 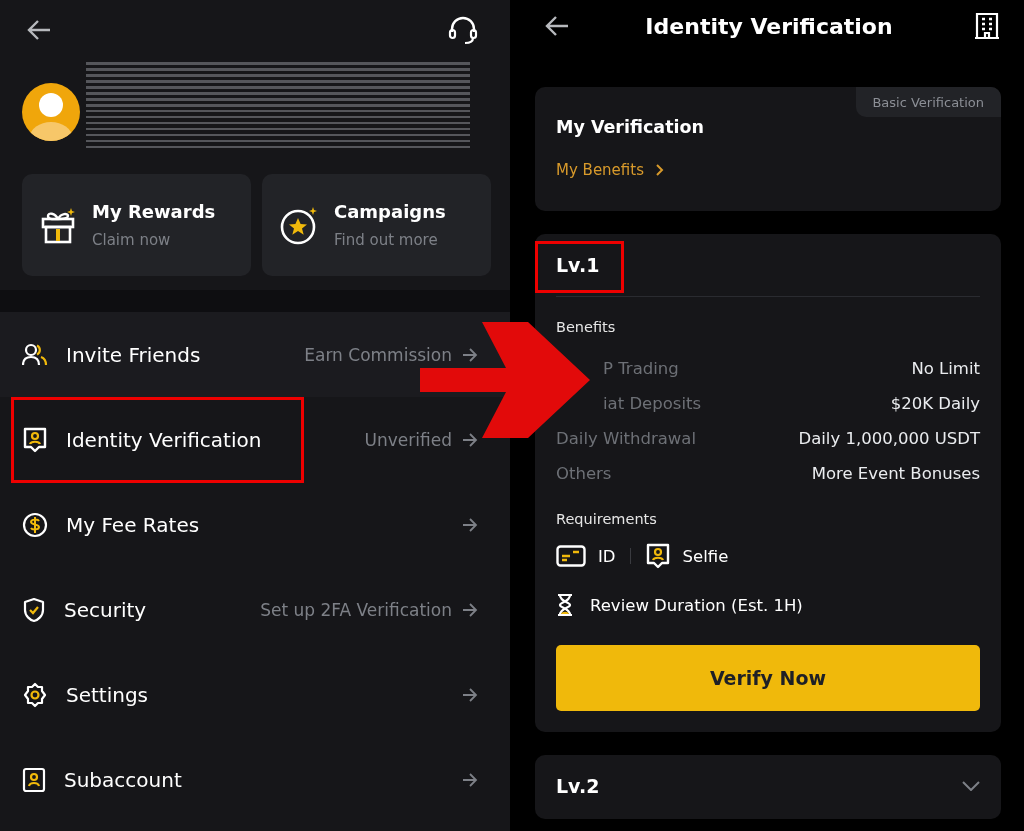 What do you see at coordinates (928, 102) in the screenshot?
I see `verification-badge: Basic Verification` at bounding box center [928, 102].